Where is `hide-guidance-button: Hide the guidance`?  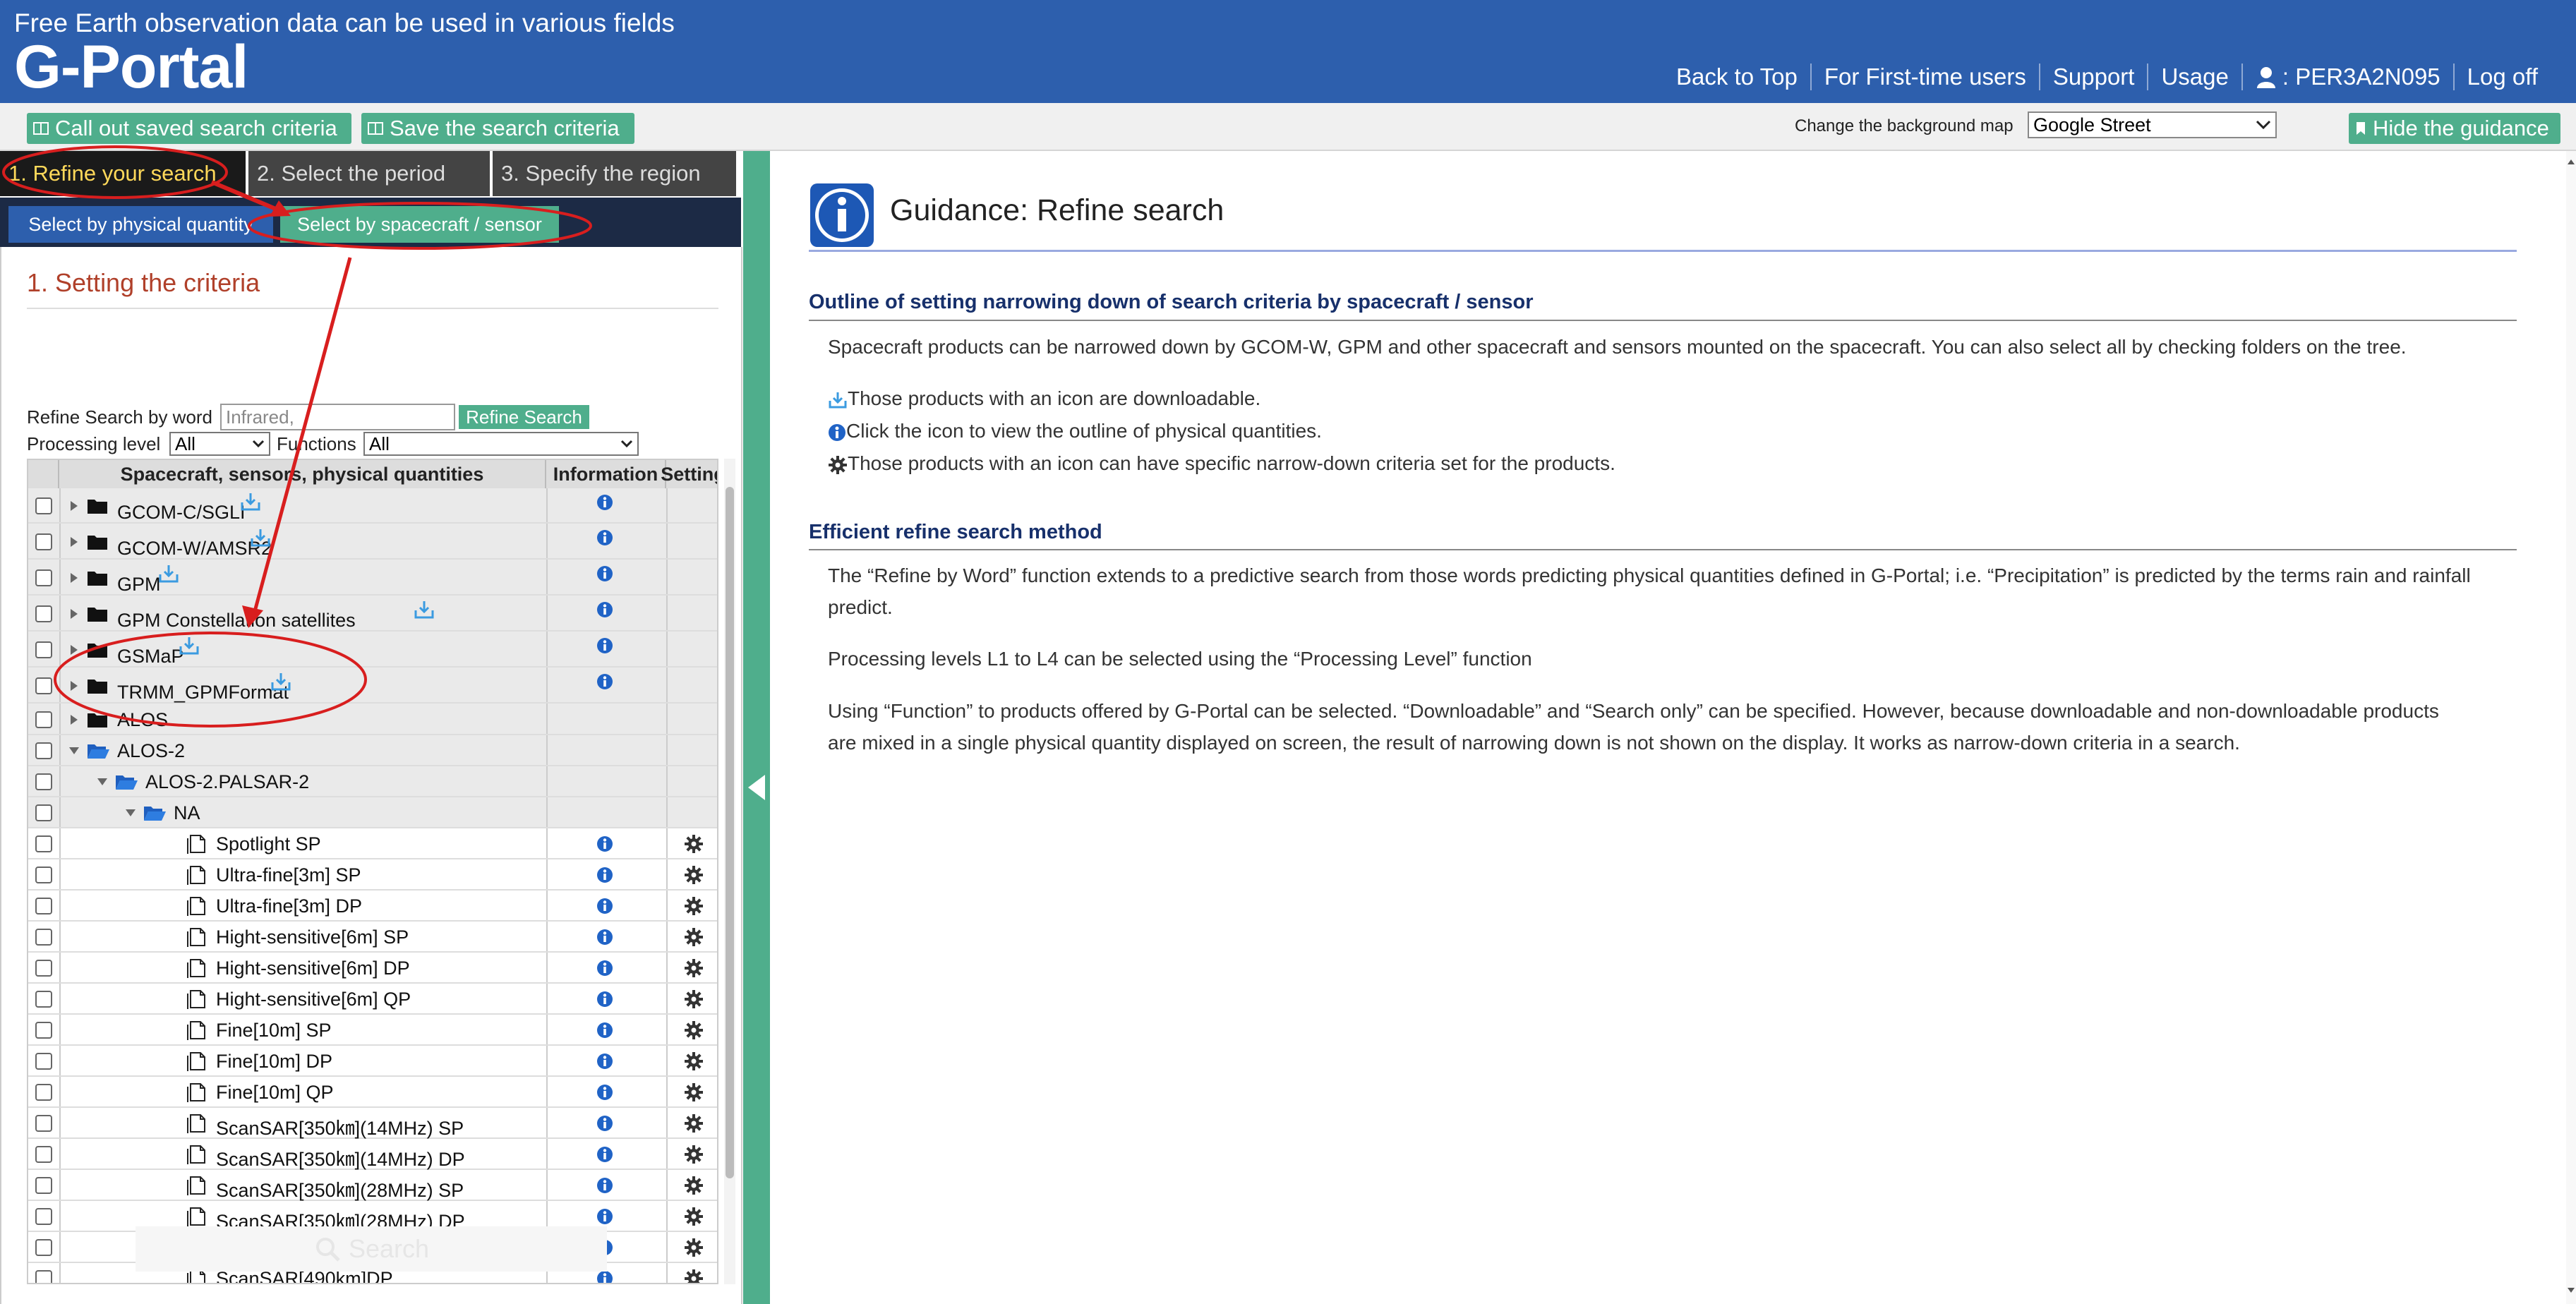 hide-guidance-button: Hide the guidance is located at coordinates (2454, 128).